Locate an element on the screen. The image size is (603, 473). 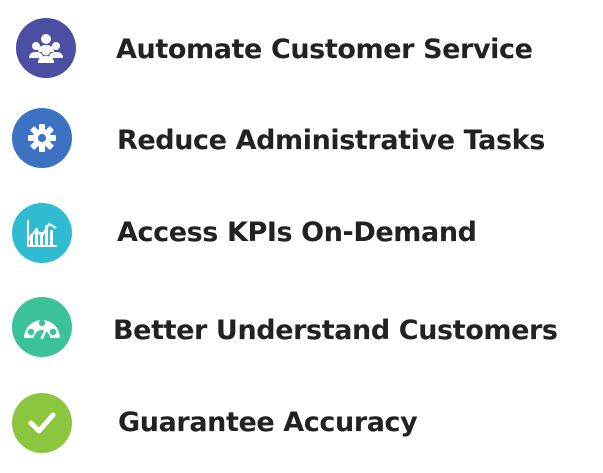
feature-label-automate: Automate Customer Service is located at coordinates (324, 49).